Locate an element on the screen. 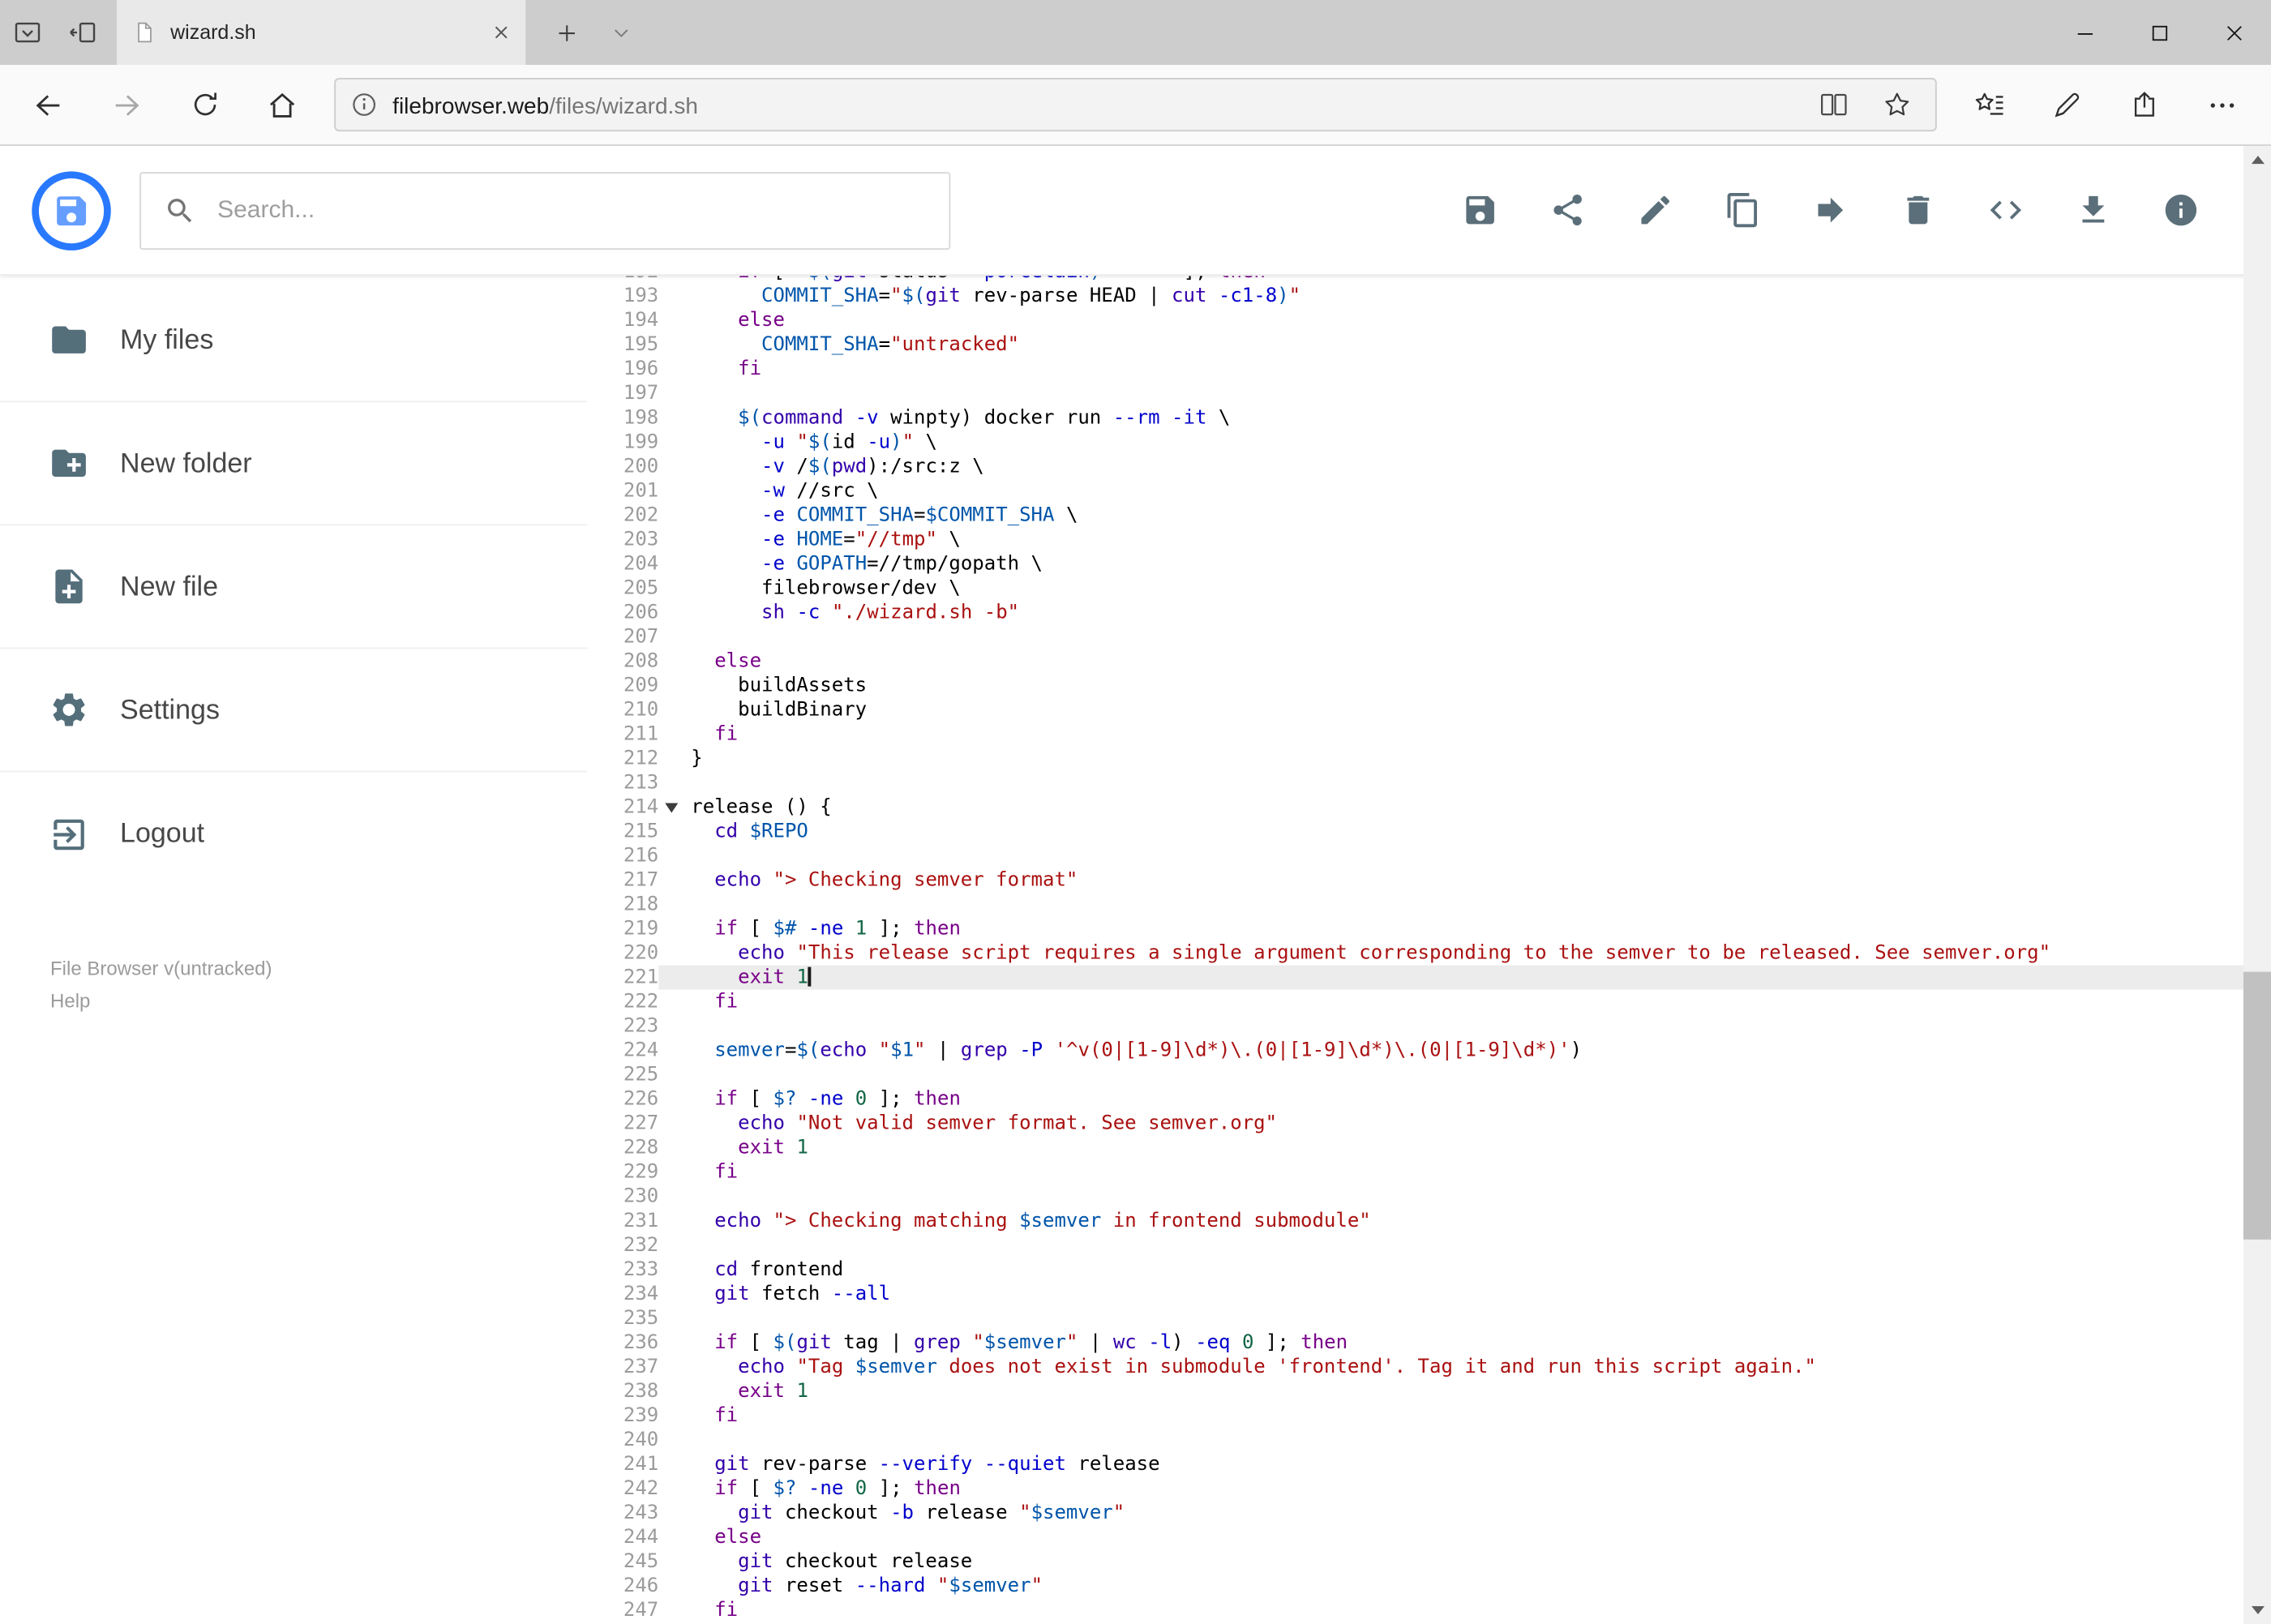  window-minimize-button is located at coordinates (2084, 33).